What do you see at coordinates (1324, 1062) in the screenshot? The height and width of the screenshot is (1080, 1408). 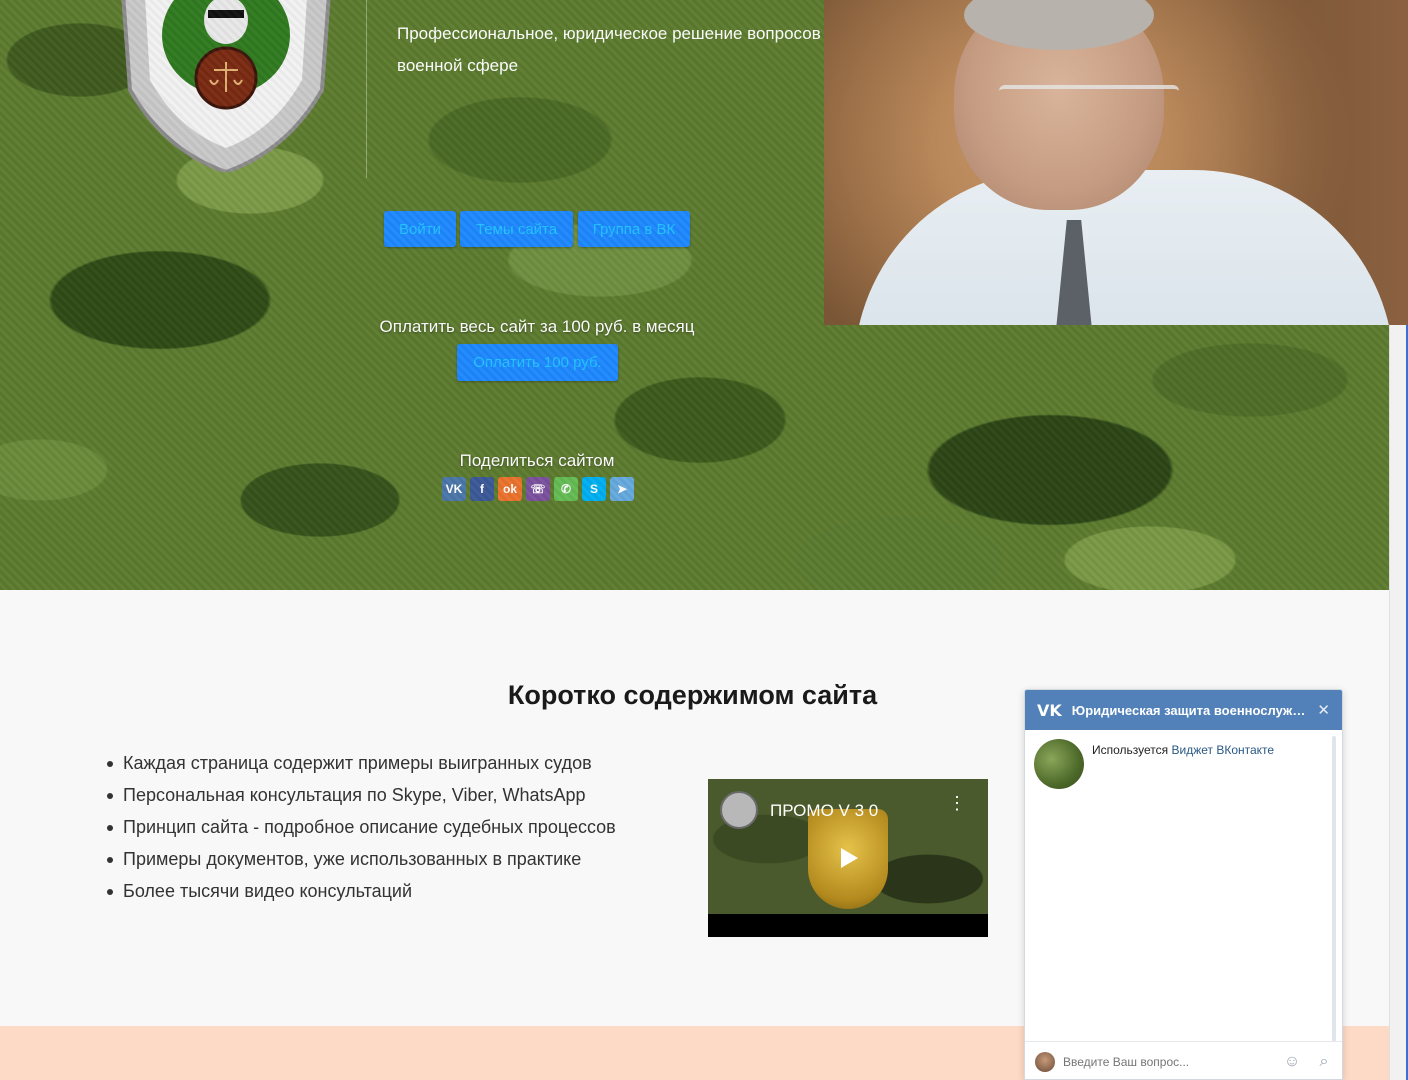 I see `attach-icon: ⌕` at bounding box center [1324, 1062].